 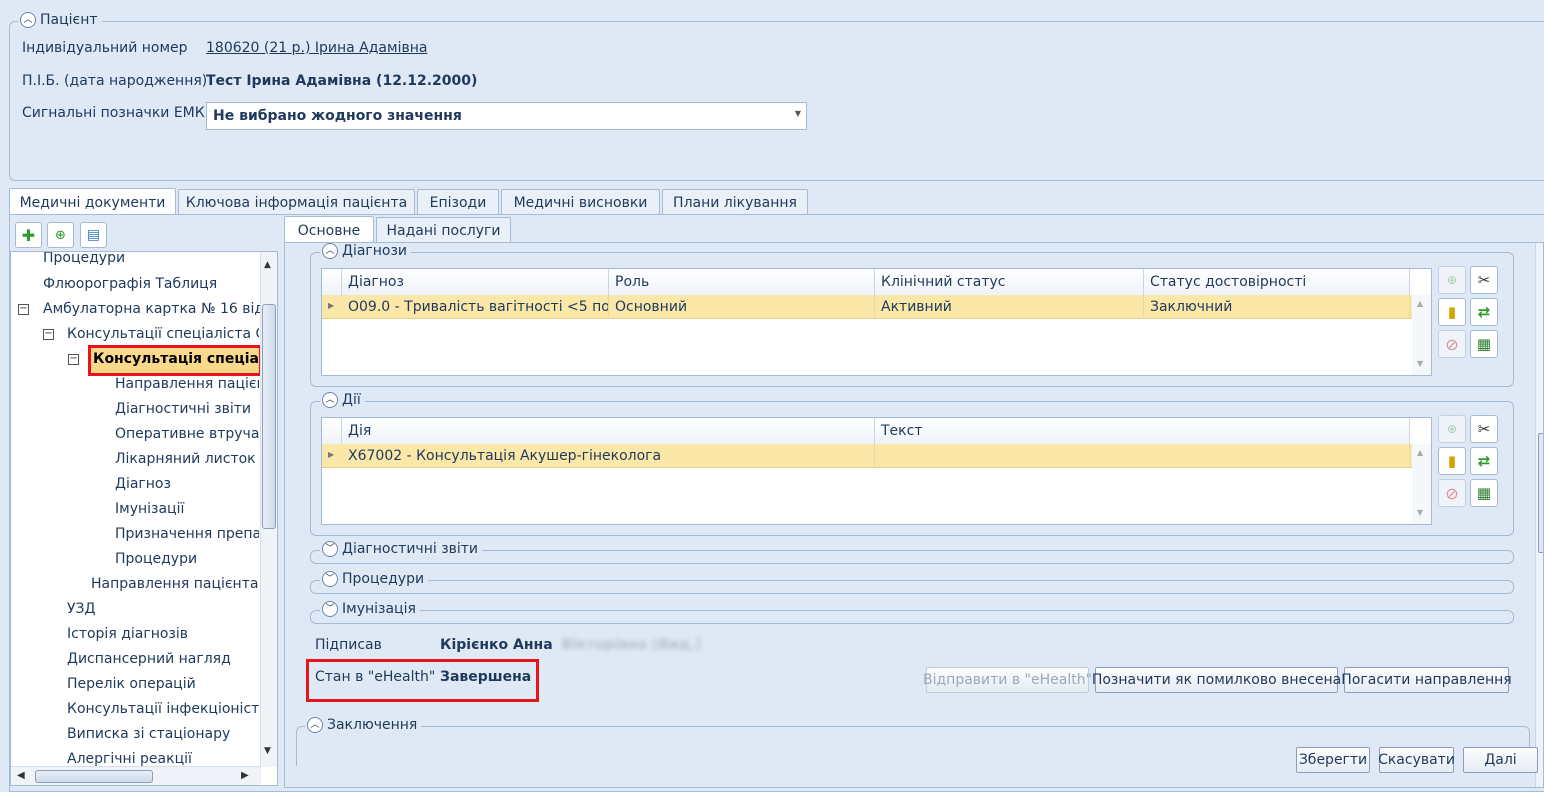 What do you see at coordinates (443, 230) in the screenshot?
I see `tab-services: Надані послуги` at bounding box center [443, 230].